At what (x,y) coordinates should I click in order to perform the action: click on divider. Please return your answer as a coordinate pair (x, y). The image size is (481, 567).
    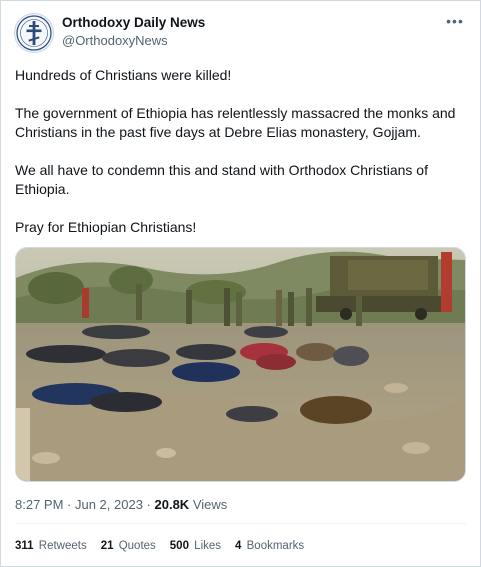
    Looking at the image, I should click on (240, 523).